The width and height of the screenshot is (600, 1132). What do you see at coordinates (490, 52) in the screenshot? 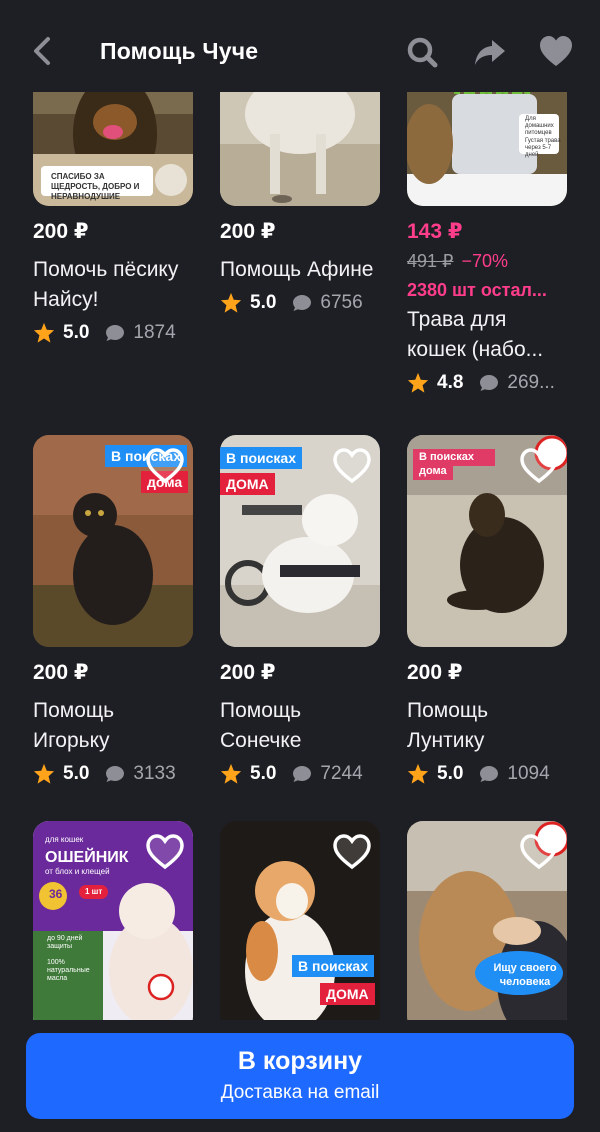
I see `share-icon` at bounding box center [490, 52].